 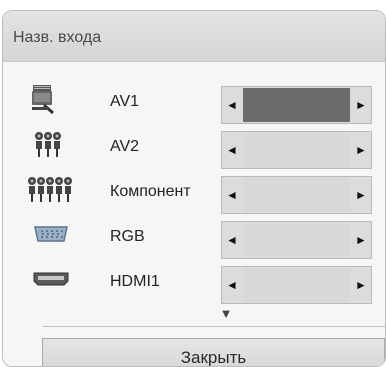 I want to click on divider, so click(x=214, y=326).